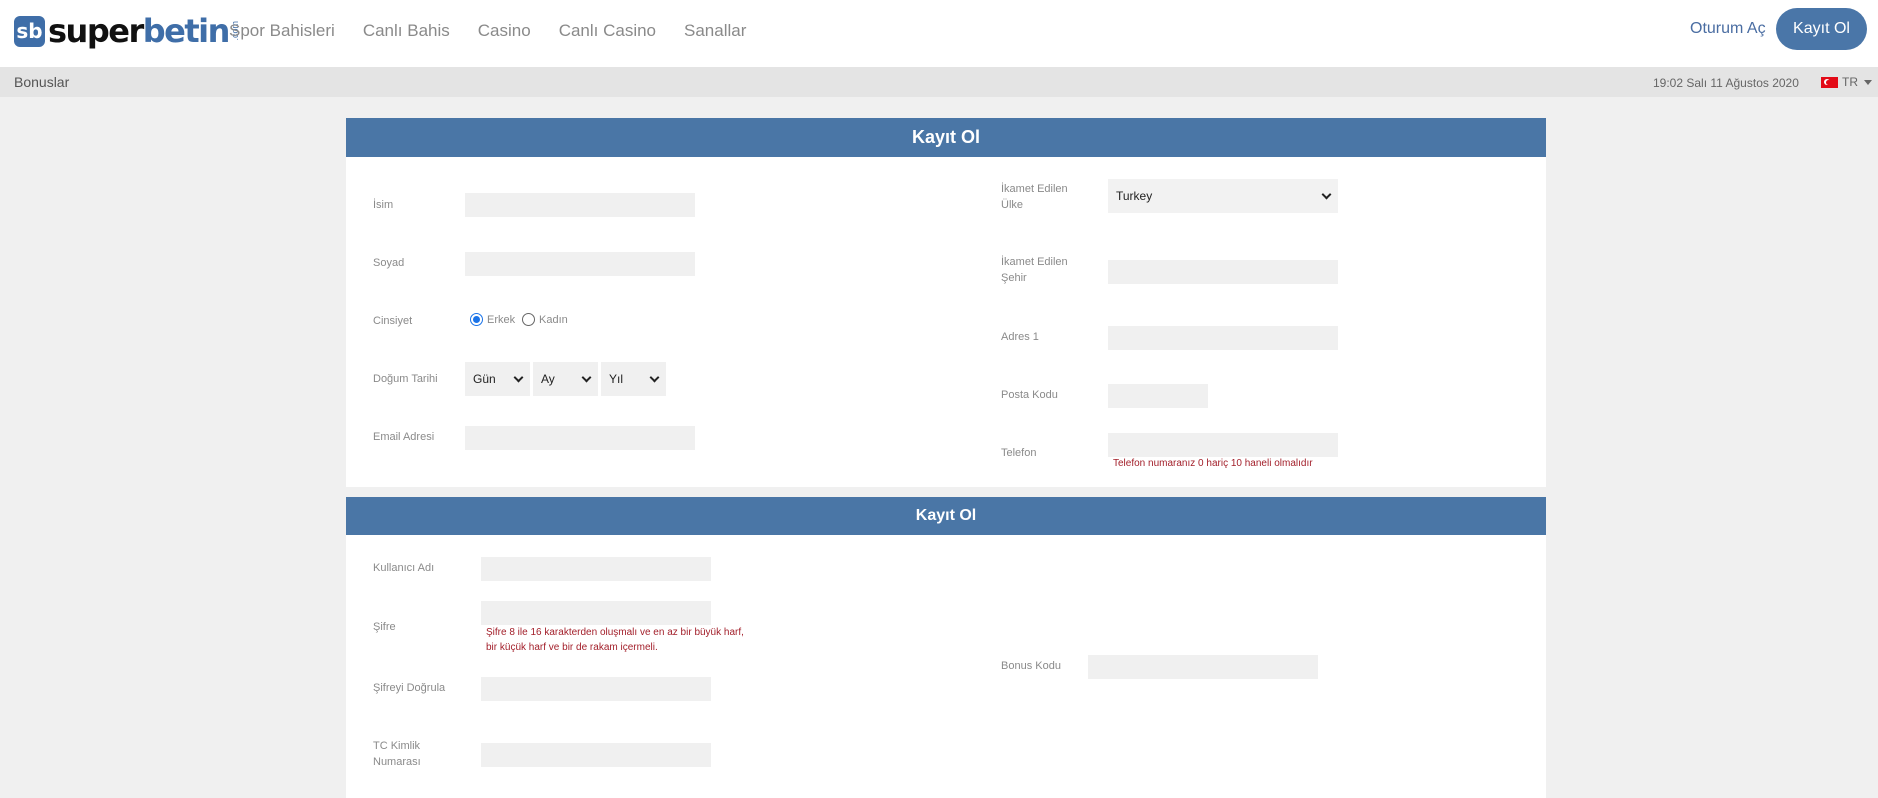 The width and height of the screenshot is (1878, 798). I want to click on last-name-label: Soyad, so click(389, 263).